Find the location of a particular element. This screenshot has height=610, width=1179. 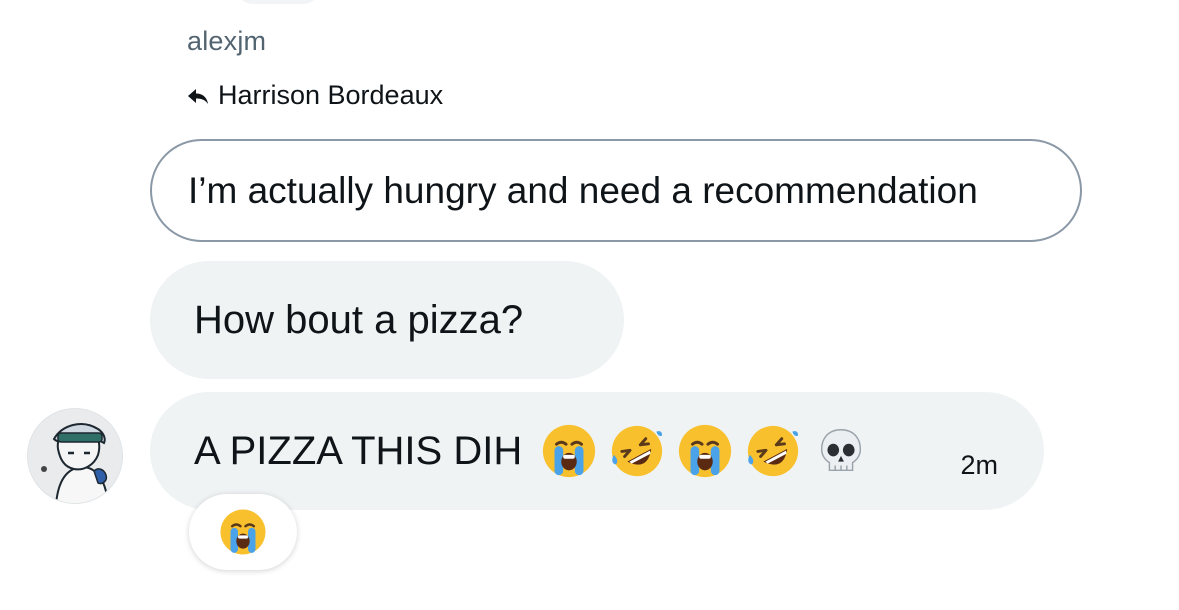

avatar is located at coordinates (75, 456).